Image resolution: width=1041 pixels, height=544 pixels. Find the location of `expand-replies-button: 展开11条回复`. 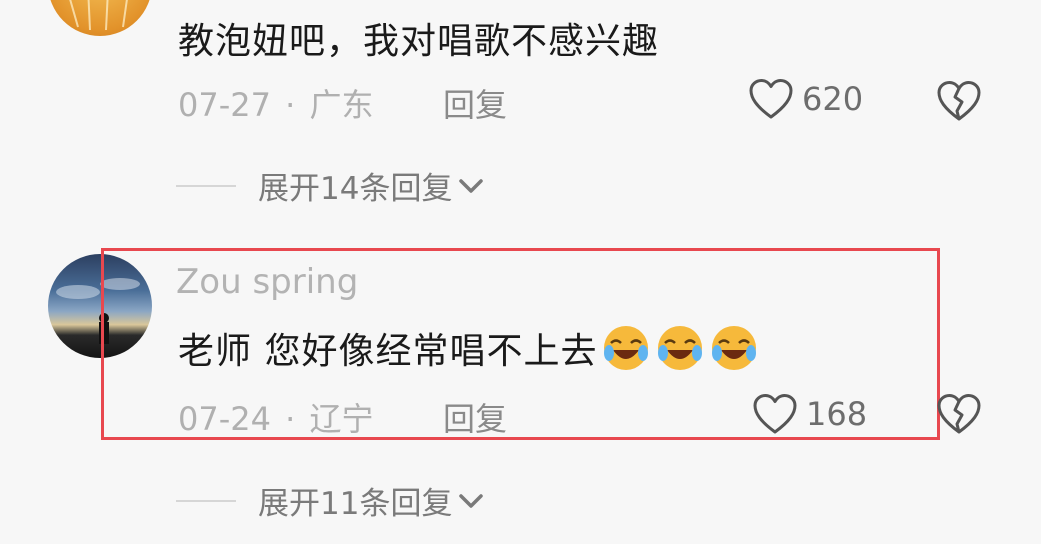

expand-replies-button: 展开11条回复 is located at coordinates (330, 500).